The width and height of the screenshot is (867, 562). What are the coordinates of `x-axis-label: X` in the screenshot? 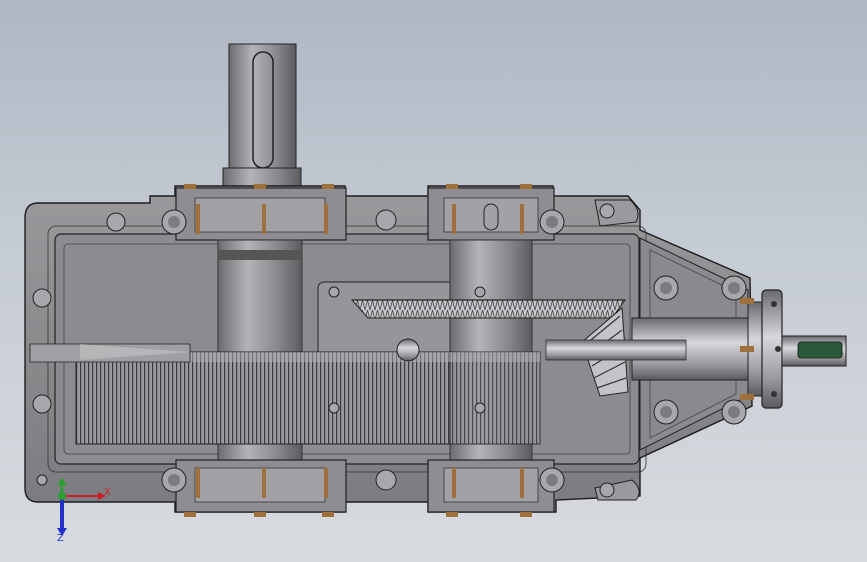 It's located at (107, 492).